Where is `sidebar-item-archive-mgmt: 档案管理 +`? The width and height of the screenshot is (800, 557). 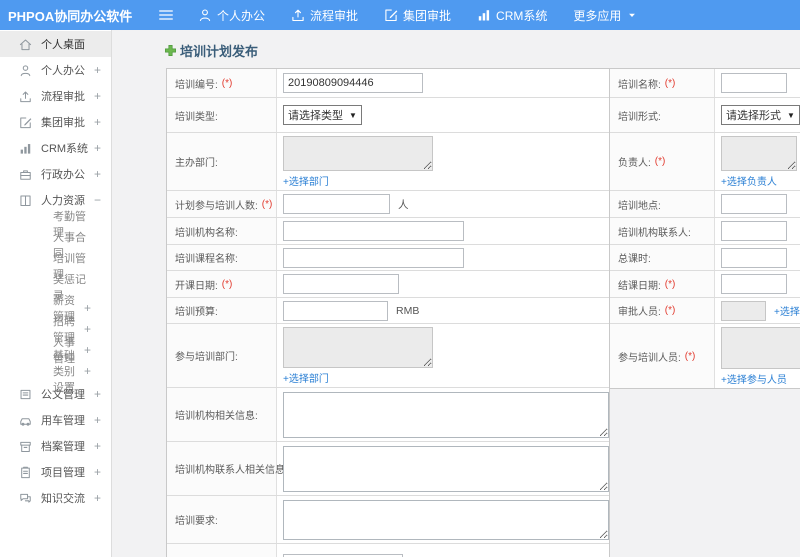
sidebar-item-archive-mgmt: 档案管理 + is located at coordinates (55, 446).